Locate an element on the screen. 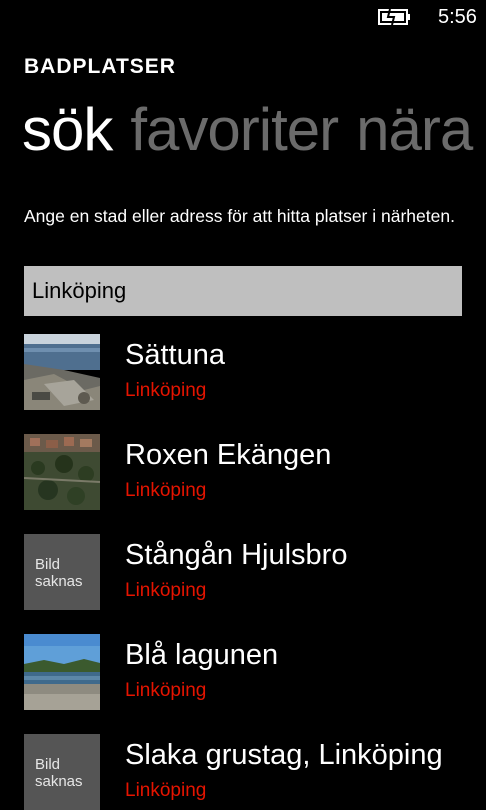 The width and height of the screenshot is (486, 810). aerial-photo-image is located at coordinates (62, 472).